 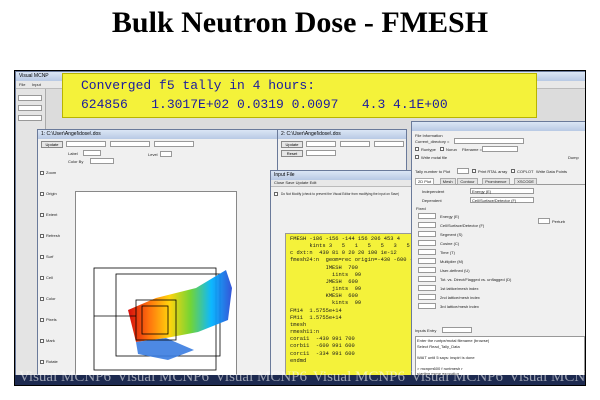 I want to click on plot1-update-button: Update, so click(x=52, y=144).